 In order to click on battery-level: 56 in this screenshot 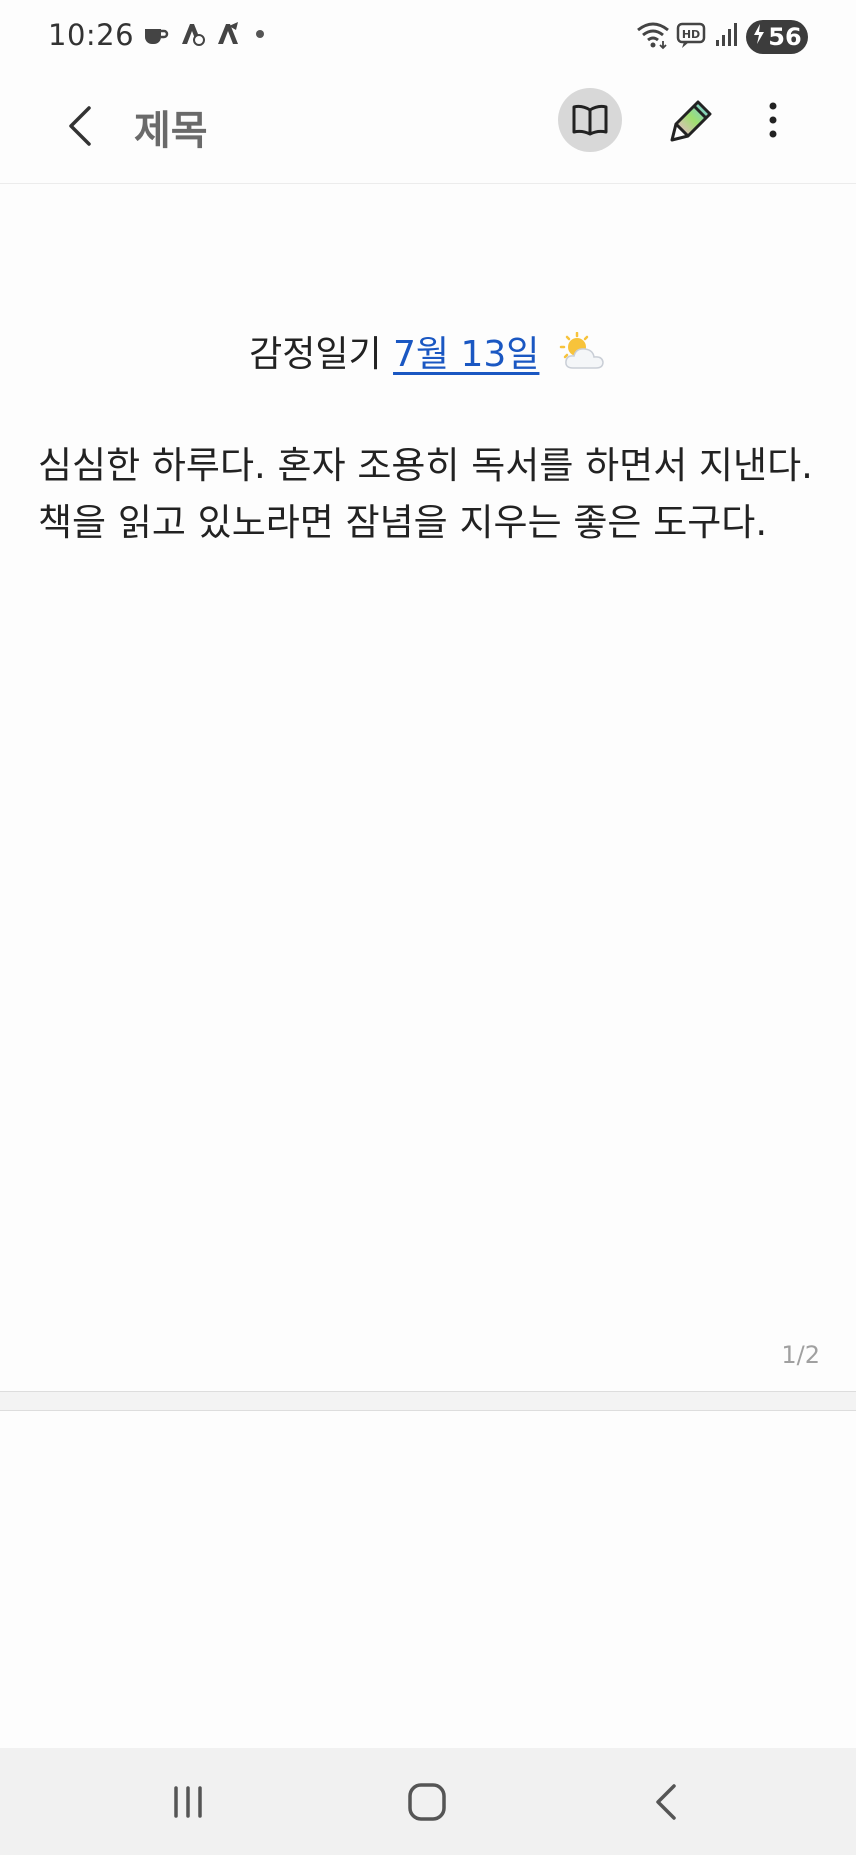, I will do `click(785, 37)`.